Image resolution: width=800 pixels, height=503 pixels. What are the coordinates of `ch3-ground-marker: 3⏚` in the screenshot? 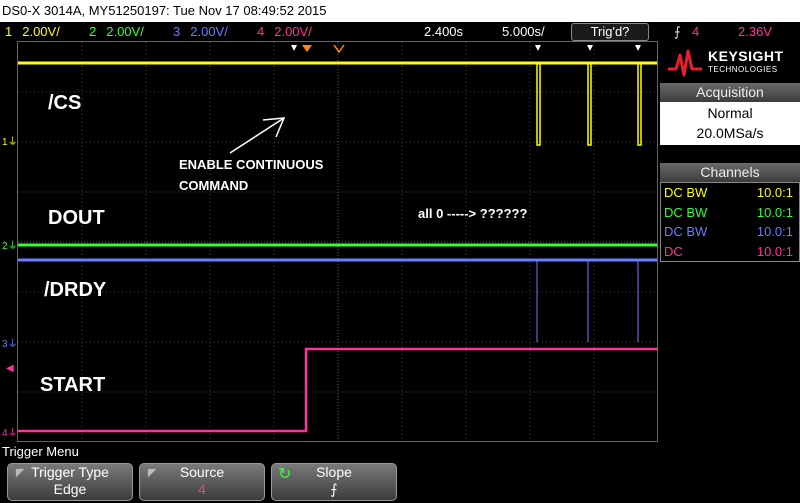 It's located at (10, 342).